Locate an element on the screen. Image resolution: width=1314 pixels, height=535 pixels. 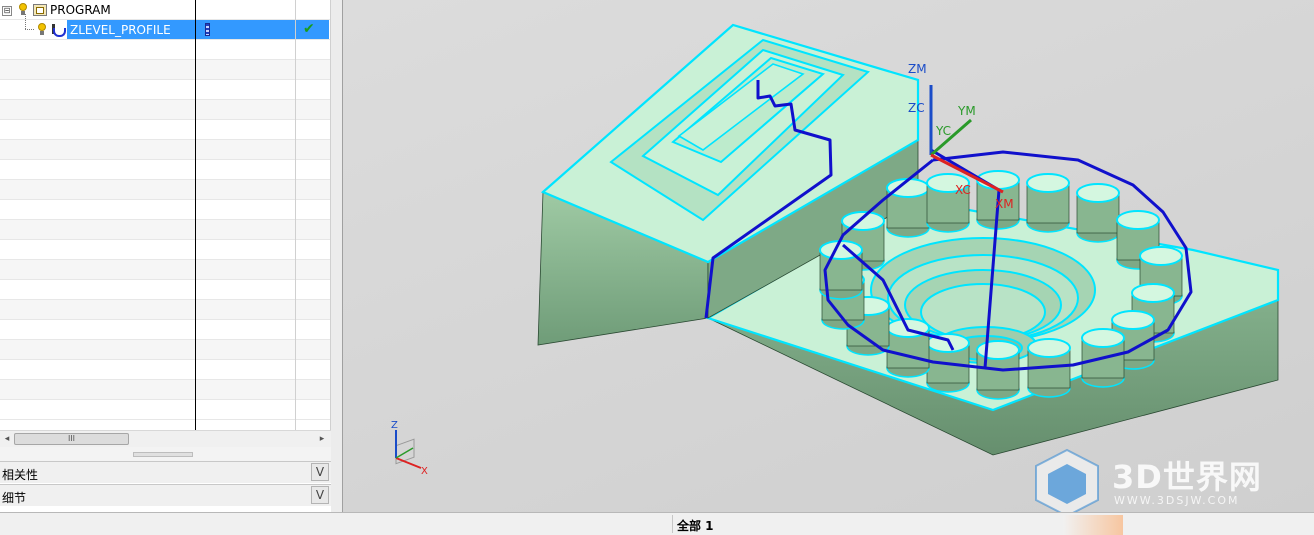
tree-row-zlevel-profile: ZLEVEL_PROFILE ✔ is located at coordinates (165, 27).